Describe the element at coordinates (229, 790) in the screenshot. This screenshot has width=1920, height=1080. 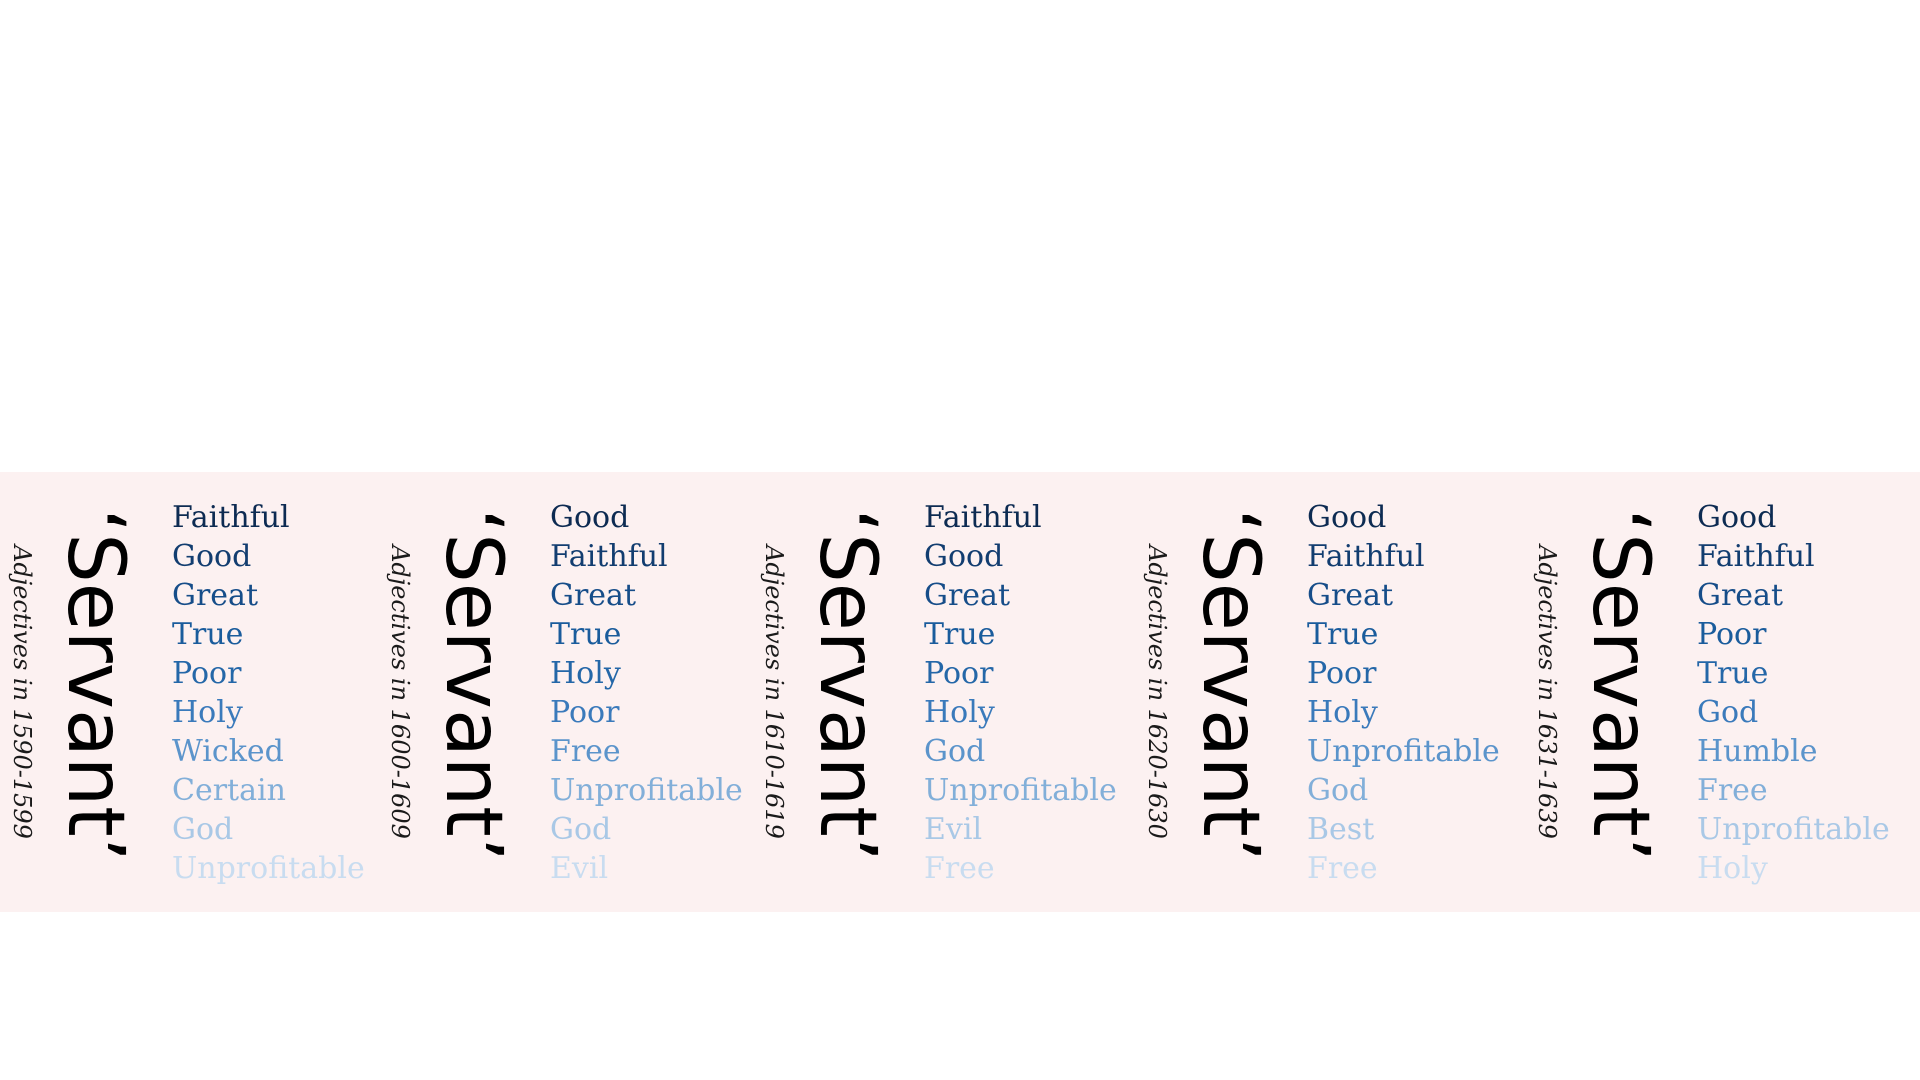
I see `adjective-rank-8: Certain` at that location.